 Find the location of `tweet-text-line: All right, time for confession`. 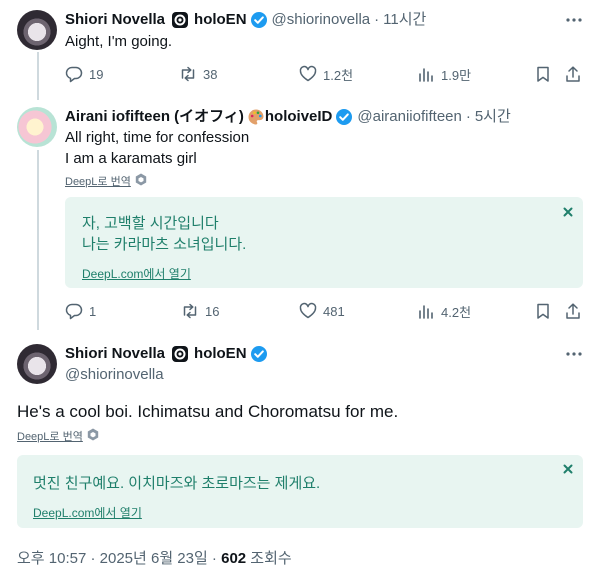

tweet-text-line: All right, time for confession is located at coordinates (157, 137).